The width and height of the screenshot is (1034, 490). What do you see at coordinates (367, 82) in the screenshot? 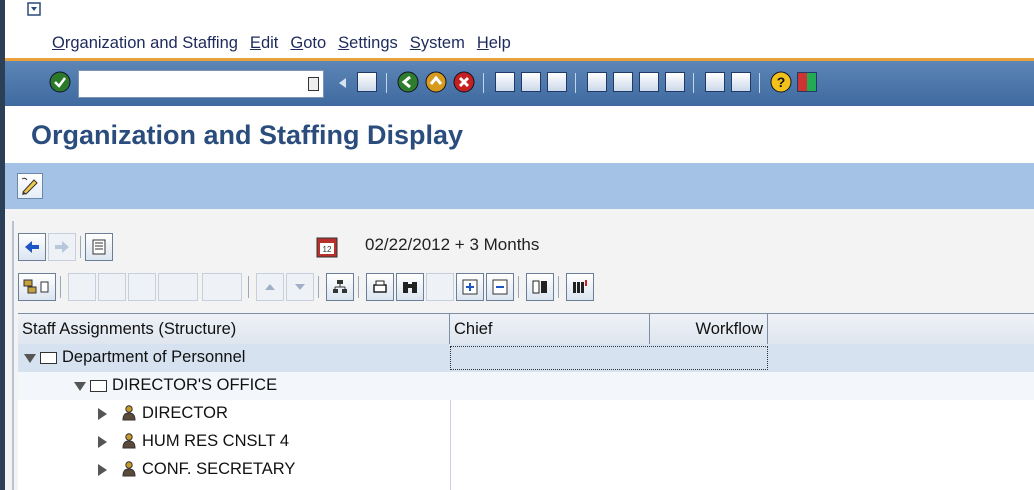
I see `save-icon` at bounding box center [367, 82].